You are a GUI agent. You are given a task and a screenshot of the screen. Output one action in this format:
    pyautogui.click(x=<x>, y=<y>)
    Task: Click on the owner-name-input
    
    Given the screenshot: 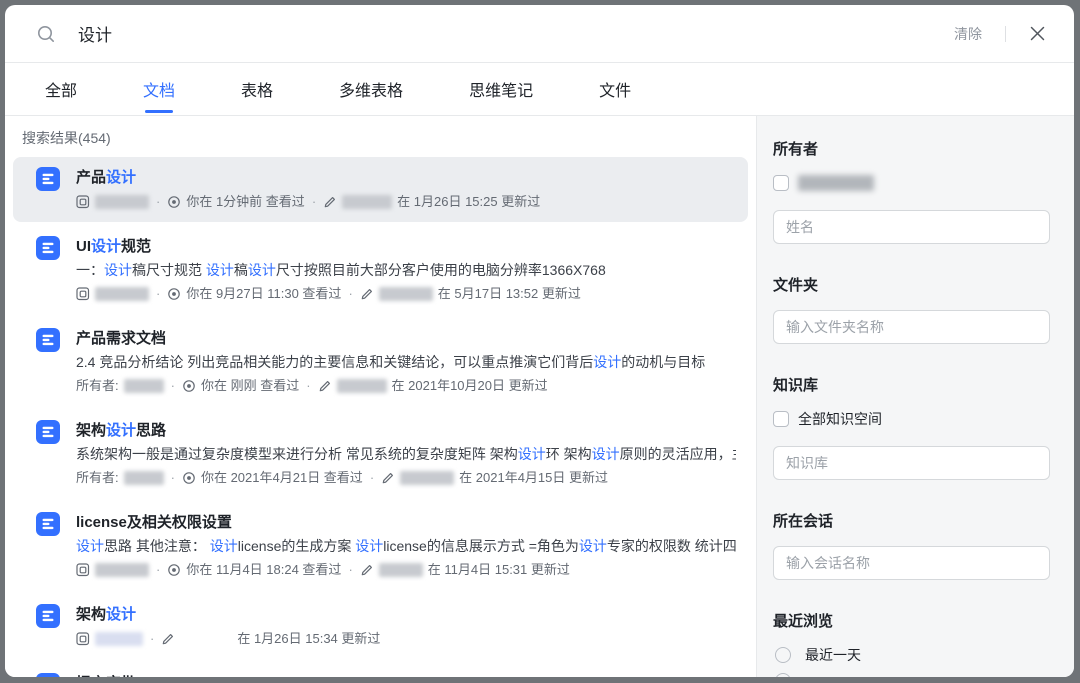 What is the action you would take?
    pyautogui.click(x=911, y=227)
    